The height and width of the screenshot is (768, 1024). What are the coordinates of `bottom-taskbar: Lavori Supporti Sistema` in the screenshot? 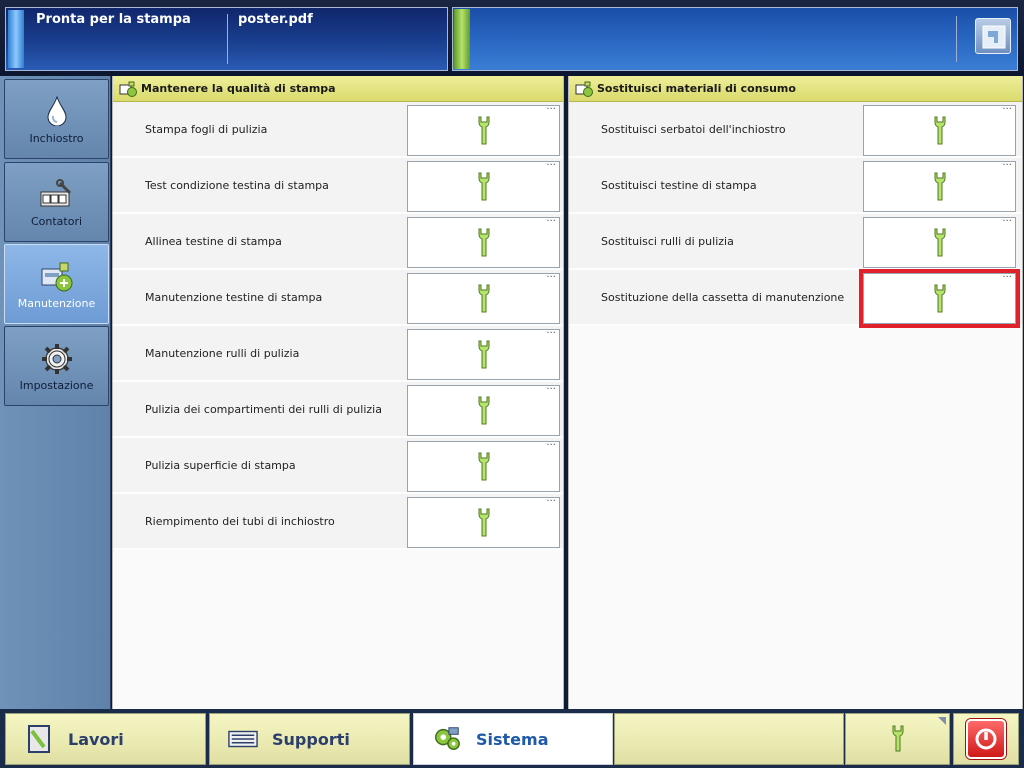 It's located at (512, 738).